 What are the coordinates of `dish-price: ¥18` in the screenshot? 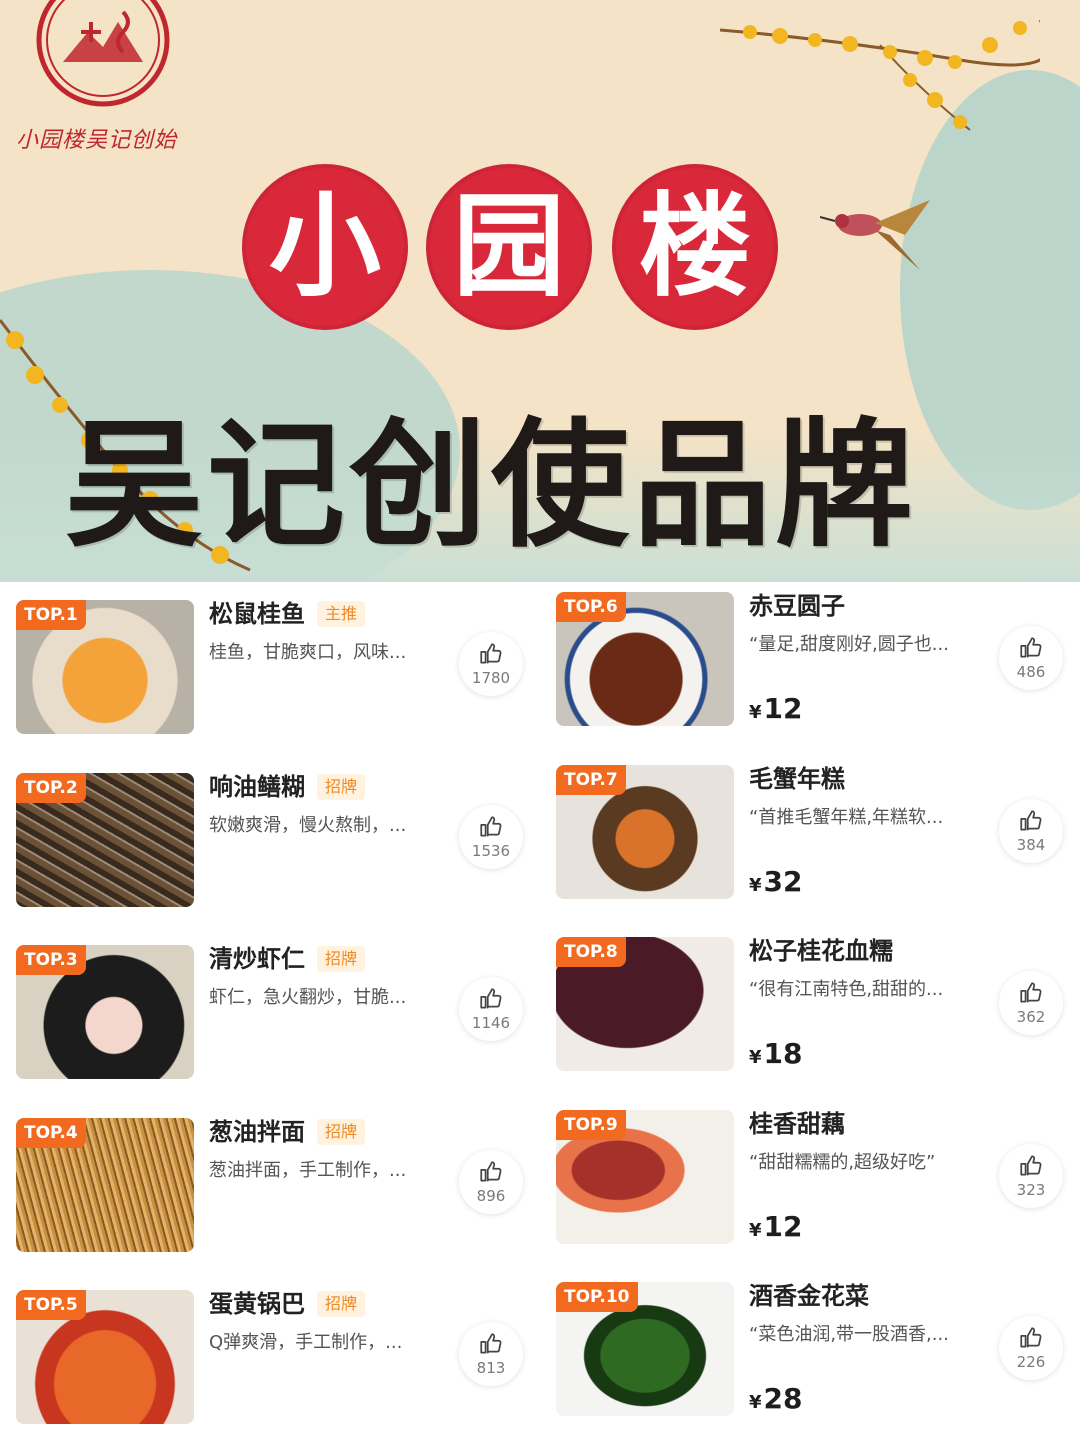 It's located at (776, 1053).